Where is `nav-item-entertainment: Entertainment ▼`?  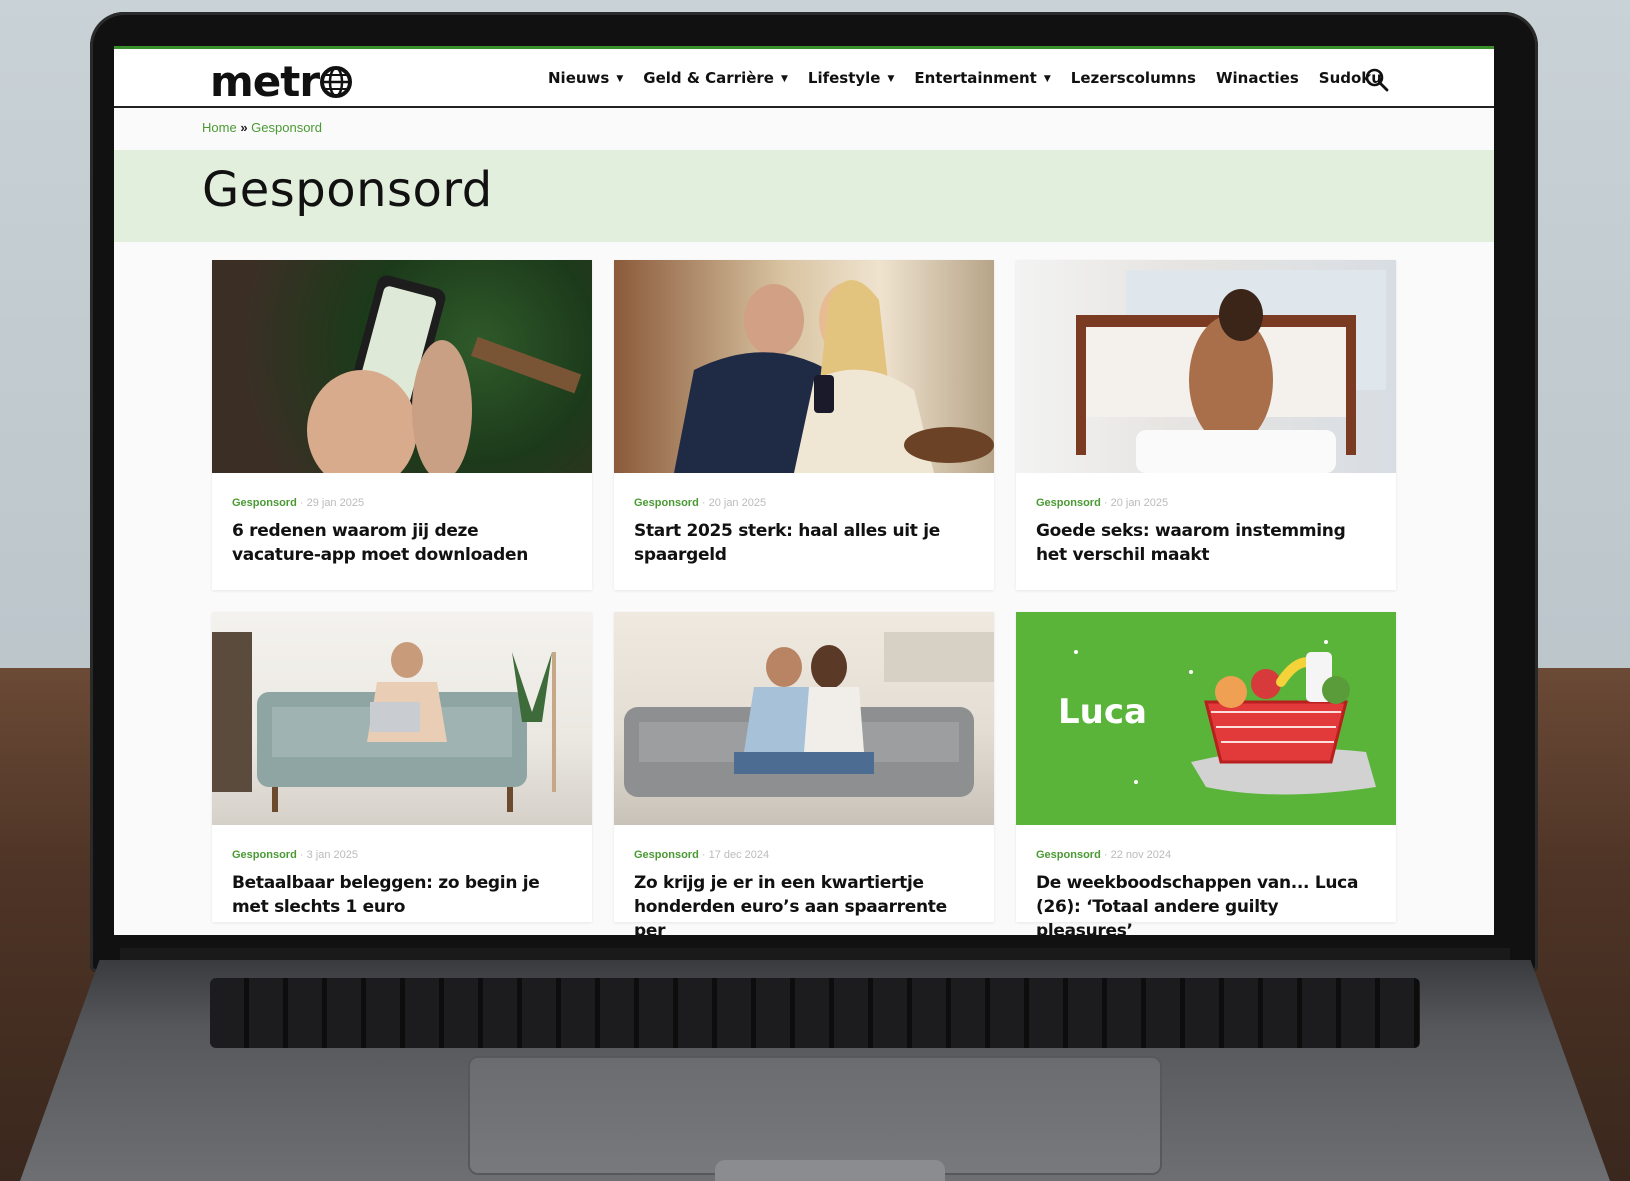 nav-item-entertainment: Entertainment ▼ is located at coordinates (982, 78).